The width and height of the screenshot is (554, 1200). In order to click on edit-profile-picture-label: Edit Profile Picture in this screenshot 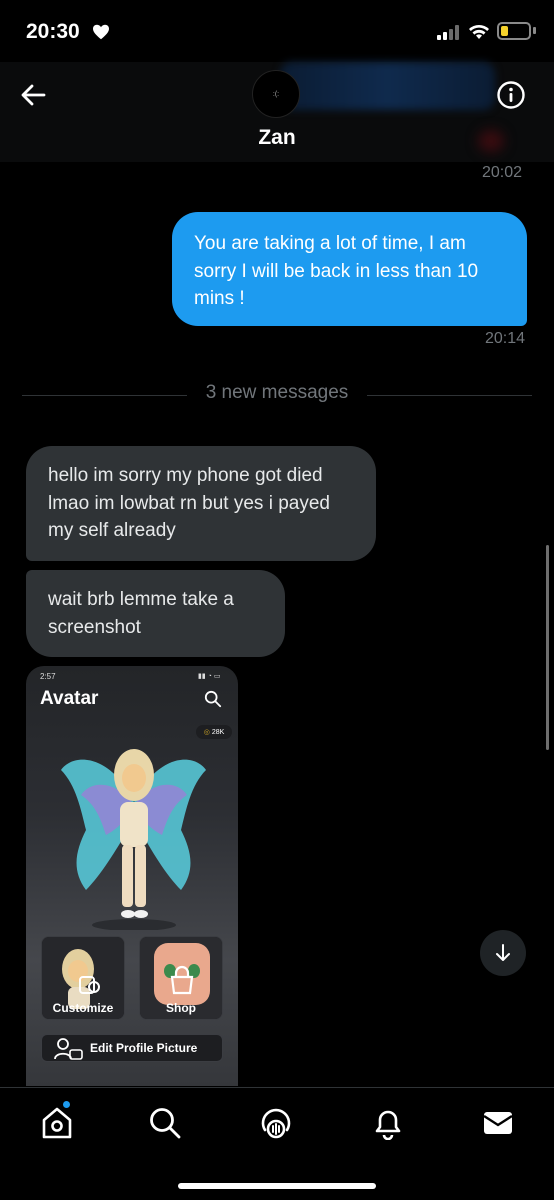, I will do `click(144, 1048)`.